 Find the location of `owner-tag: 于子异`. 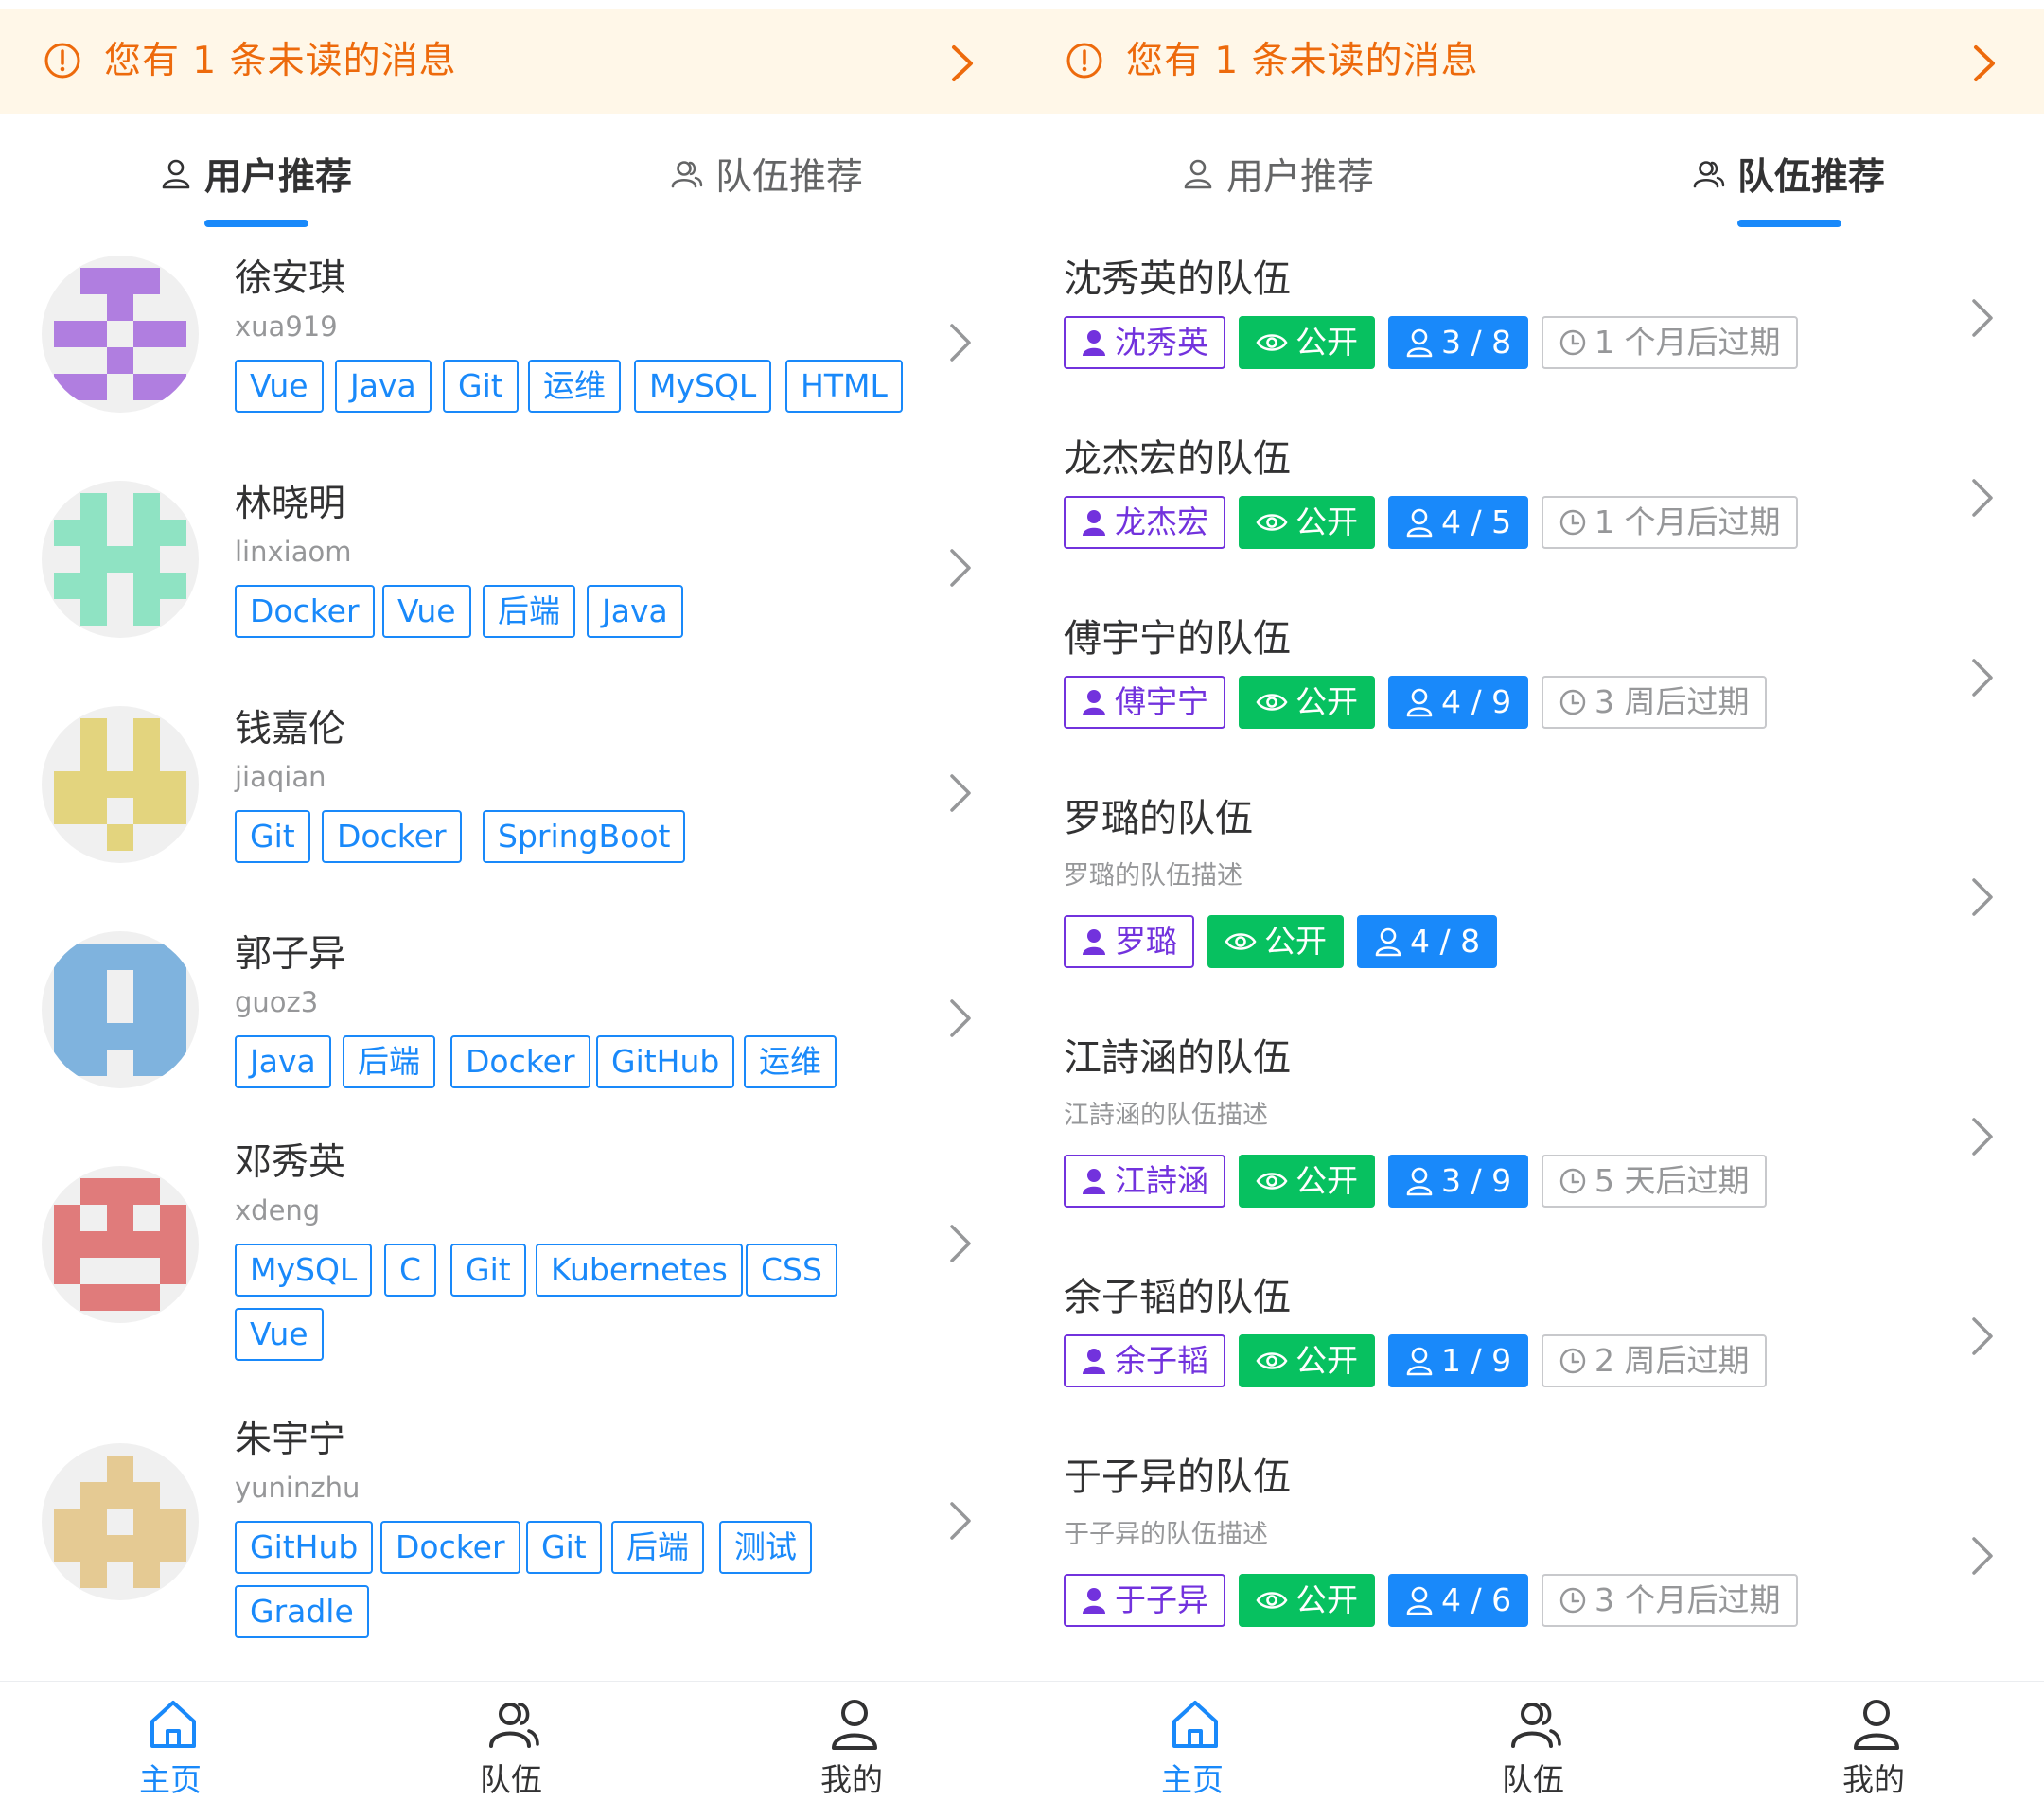

owner-tag: 于子异 is located at coordinates (1144, 1600).